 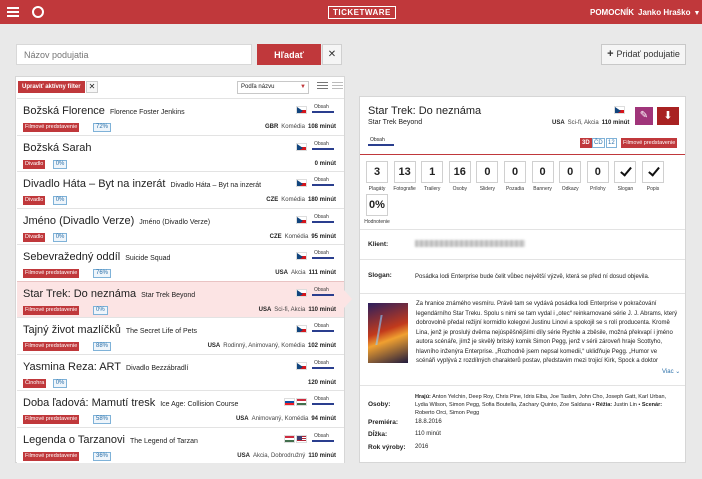 I want to click on event-country: USA, so click(x=214, y=346).